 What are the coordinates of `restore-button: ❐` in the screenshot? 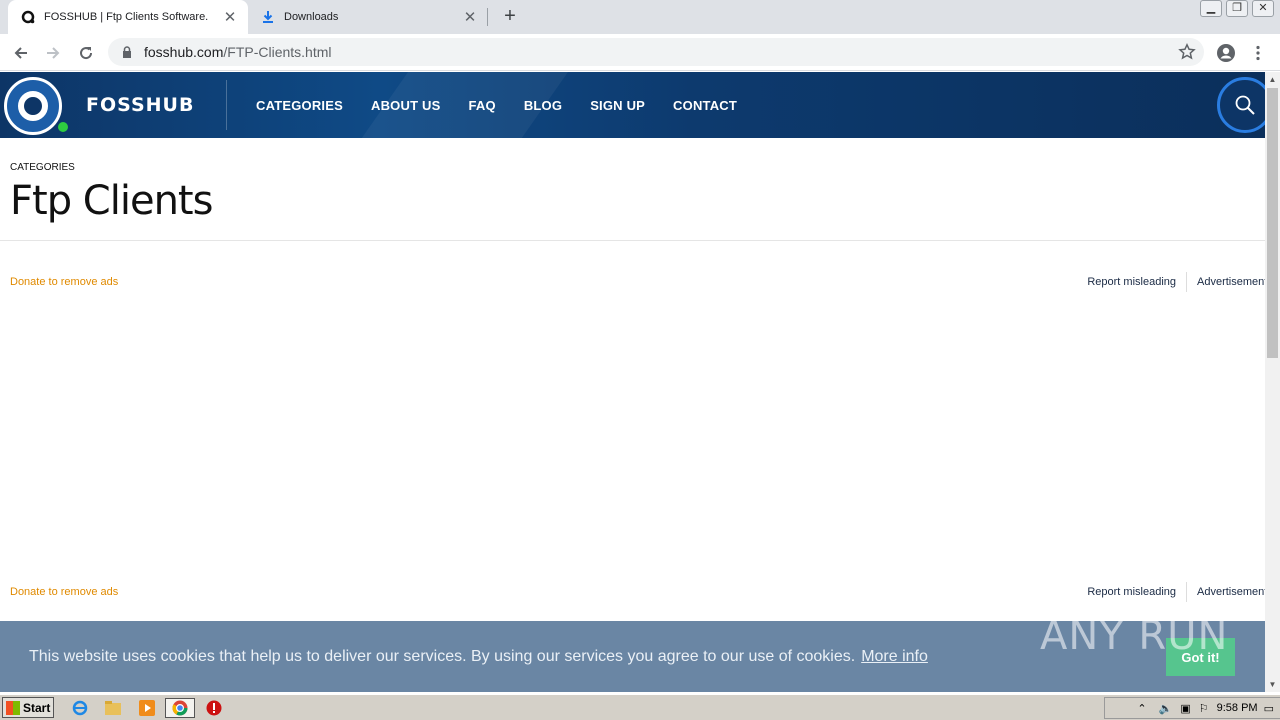 It's located at (1237, 8).